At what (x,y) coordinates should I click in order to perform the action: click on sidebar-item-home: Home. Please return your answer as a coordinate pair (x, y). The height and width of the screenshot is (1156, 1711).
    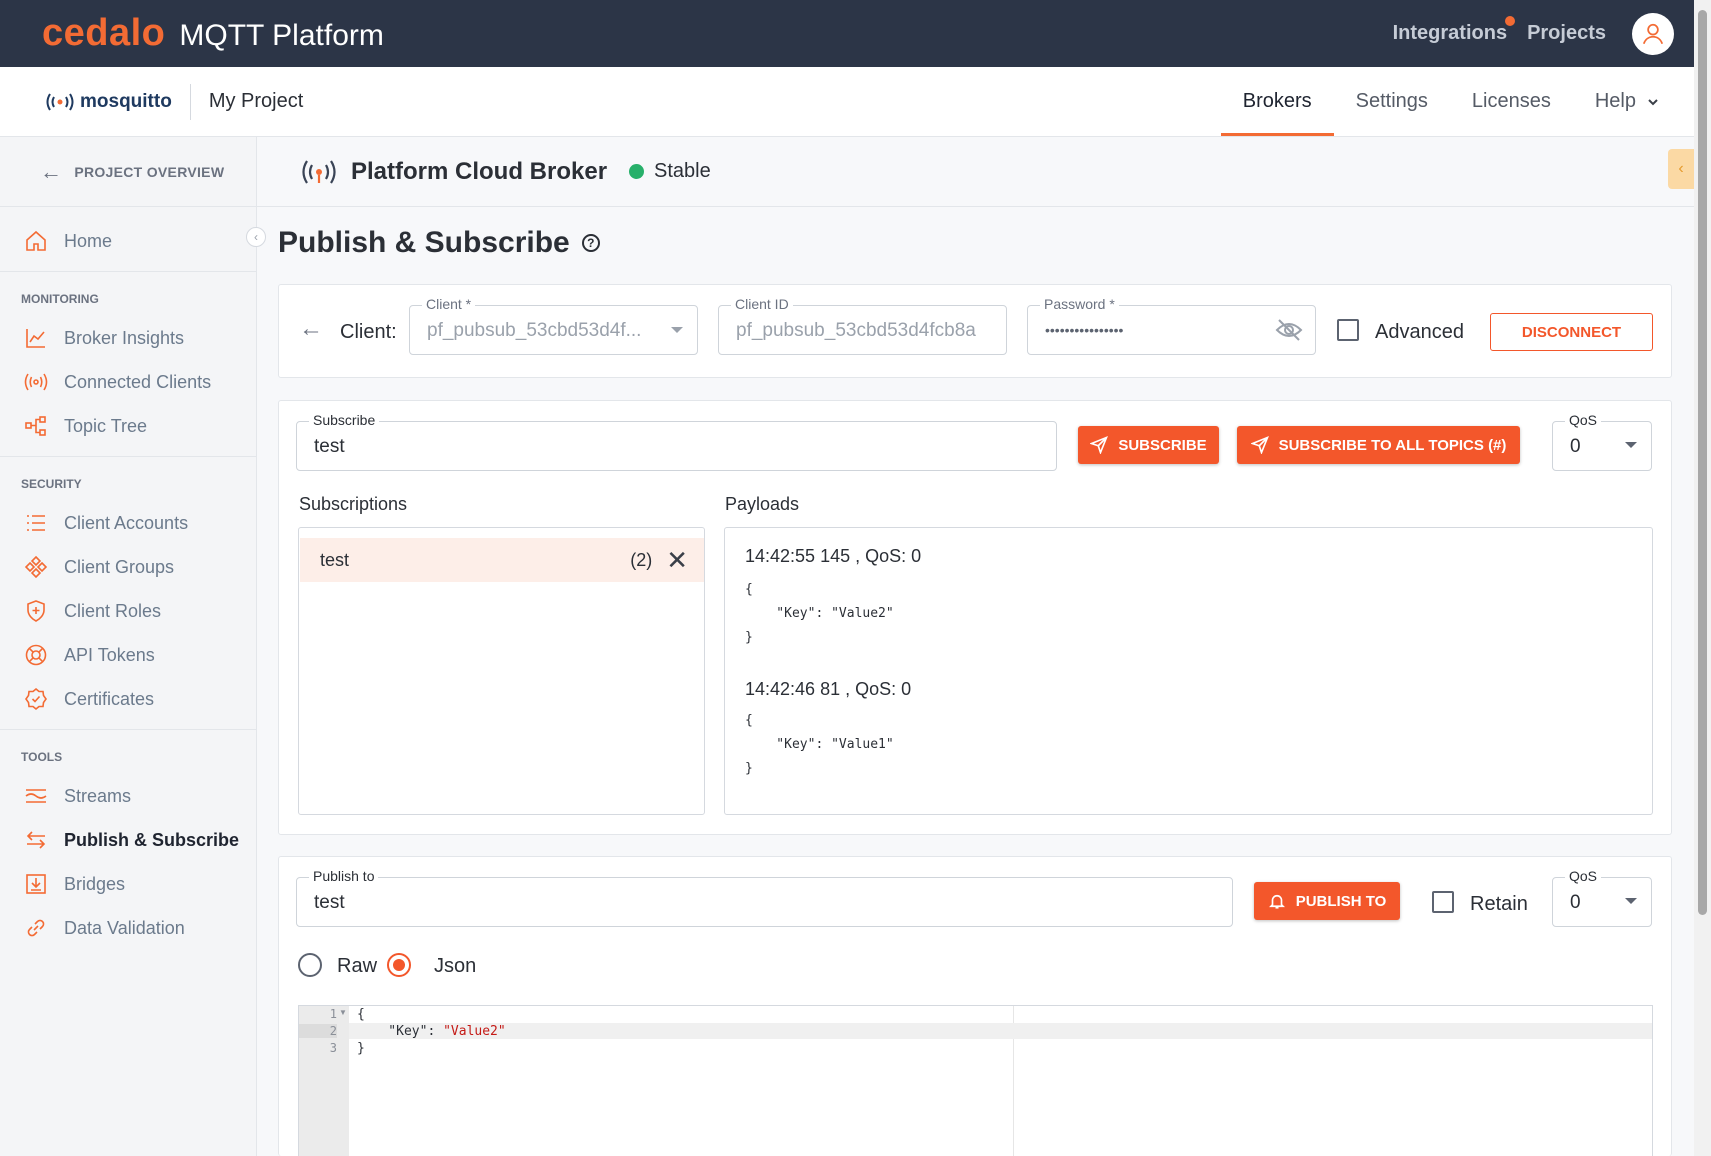
    Looking at the image, I should click on (128, 241).